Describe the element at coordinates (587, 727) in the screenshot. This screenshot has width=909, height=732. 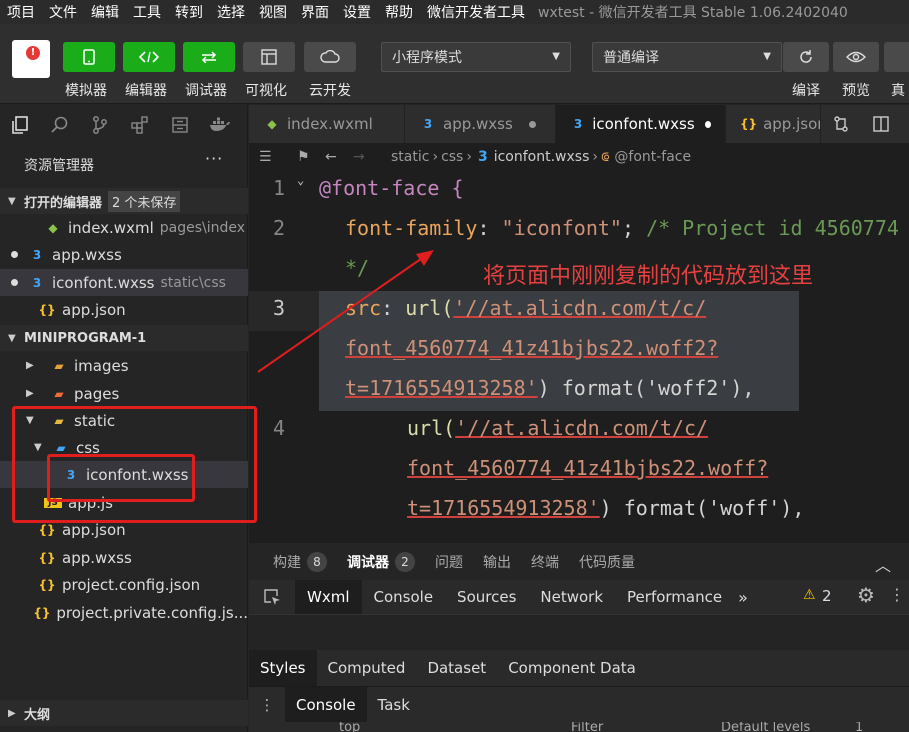
I see `filter-input: Filter` at that location.